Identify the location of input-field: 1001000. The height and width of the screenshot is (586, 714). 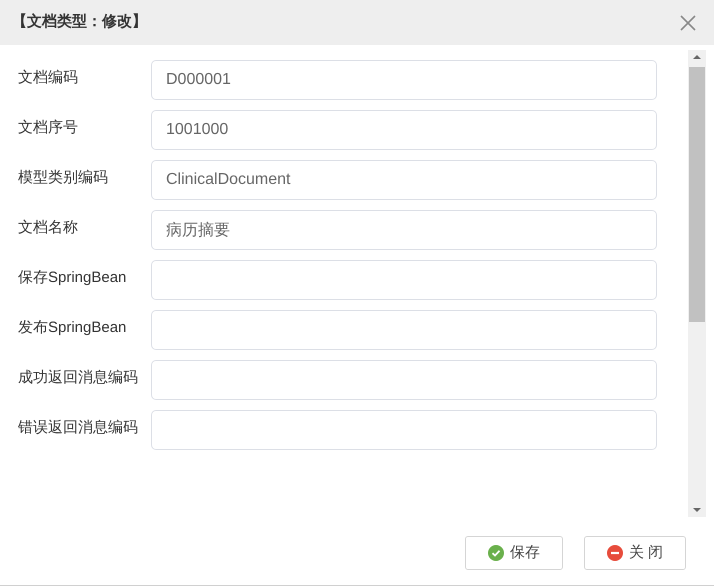
(404, 130).